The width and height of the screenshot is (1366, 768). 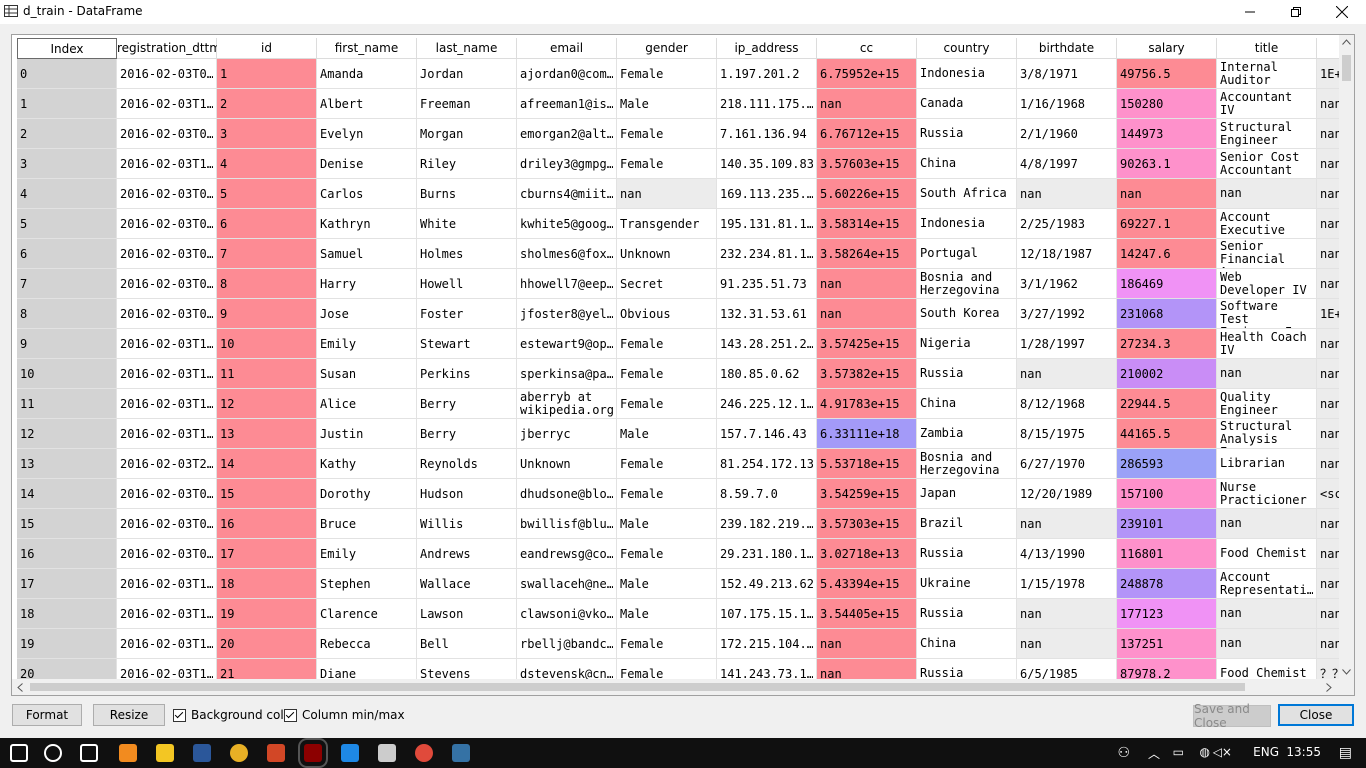 I want to click on cell-salary: 150280, so click(x=1167, y=104).